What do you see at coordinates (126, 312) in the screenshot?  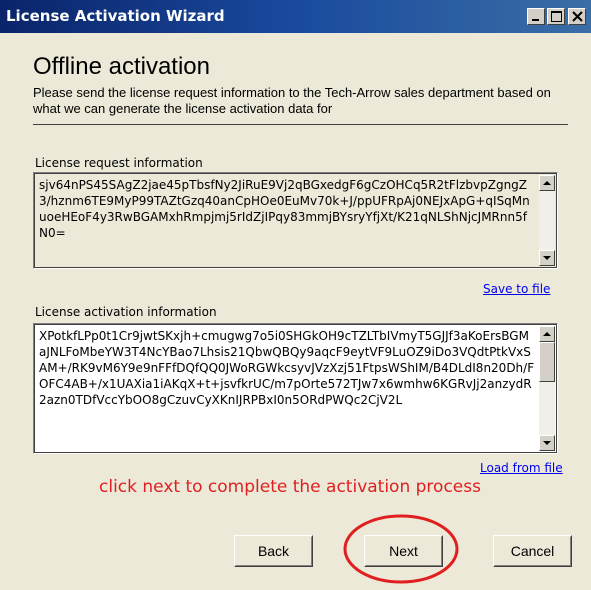 I see `license-activation-label: License activation information` at bounding box center [126, 312].